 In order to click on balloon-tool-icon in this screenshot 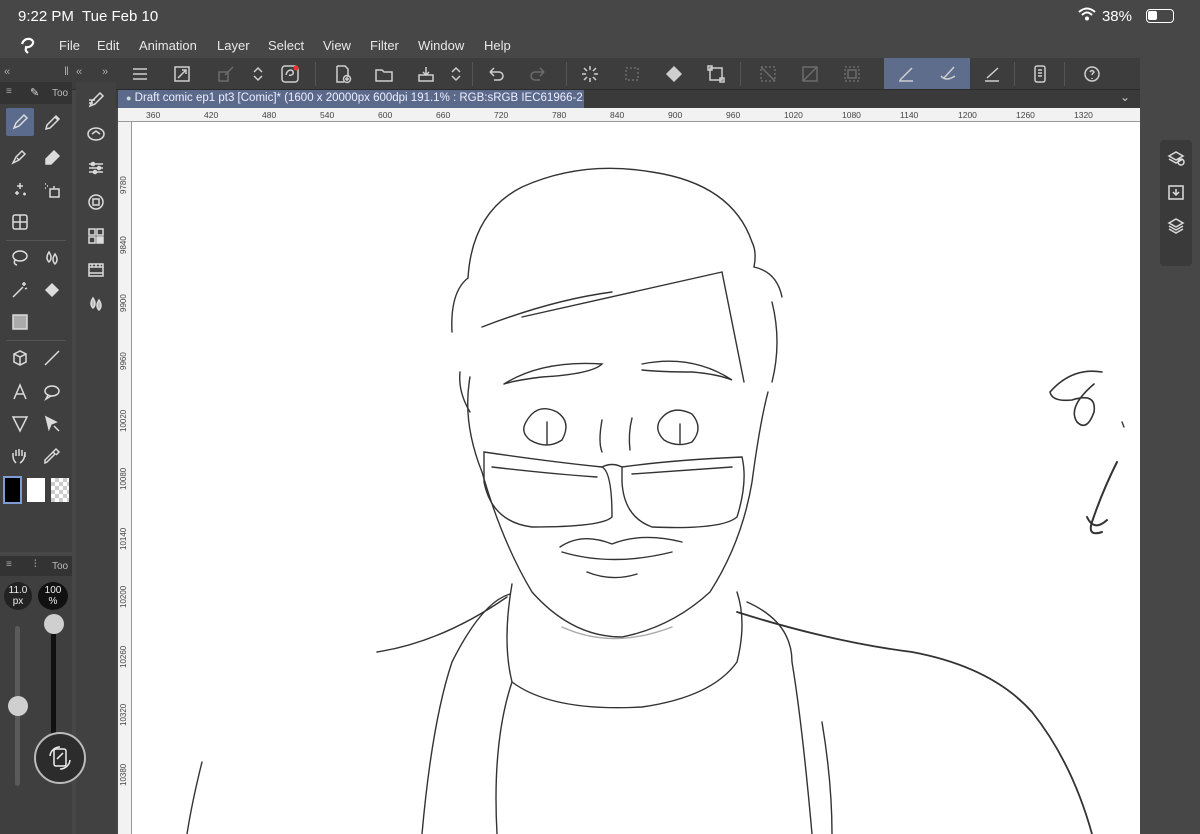, I will do `click(52, 392)`.